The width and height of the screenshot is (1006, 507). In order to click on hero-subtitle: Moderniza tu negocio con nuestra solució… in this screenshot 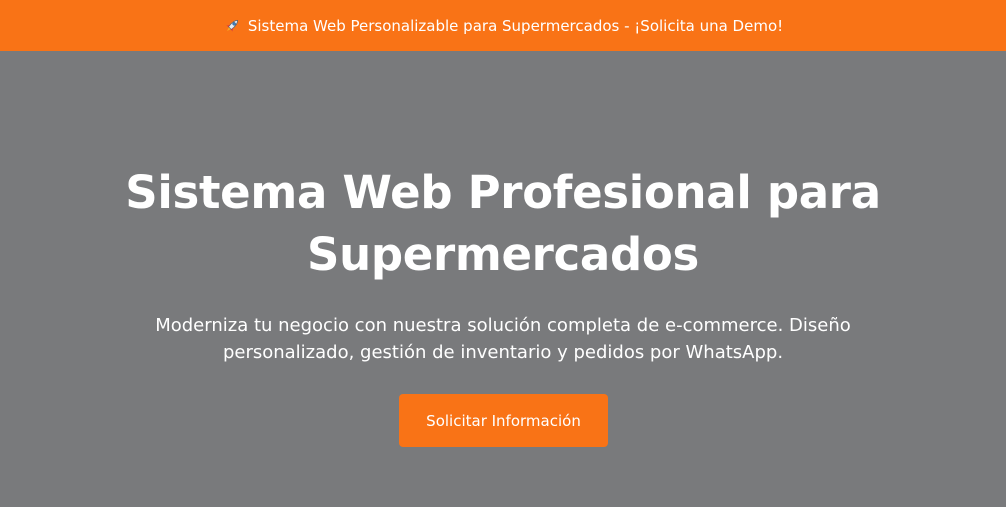, I will do `click(503, 339)`.